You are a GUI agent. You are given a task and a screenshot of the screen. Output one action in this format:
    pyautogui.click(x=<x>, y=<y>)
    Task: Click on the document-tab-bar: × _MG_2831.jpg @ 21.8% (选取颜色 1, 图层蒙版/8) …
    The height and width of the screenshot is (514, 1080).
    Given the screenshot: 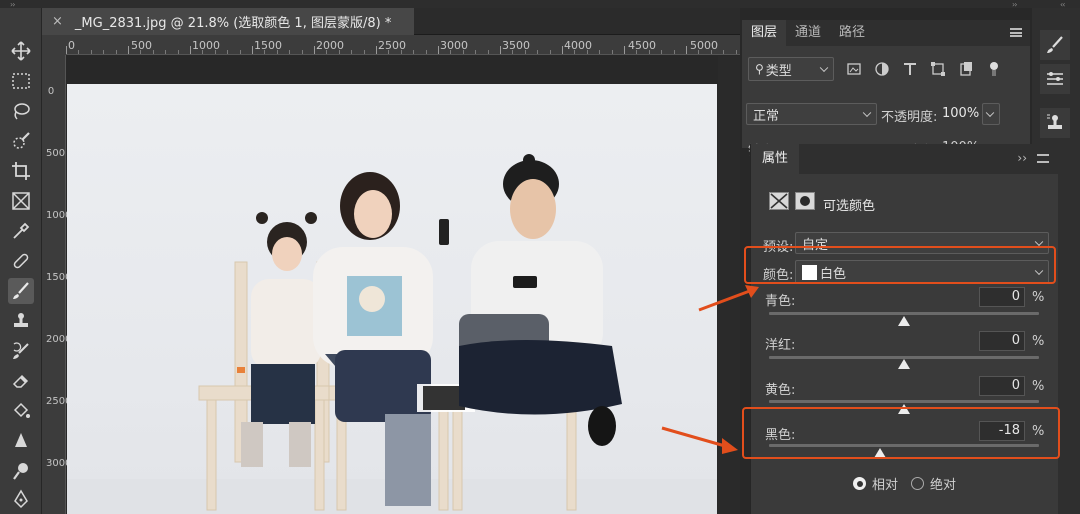 What is the action you would take?
    pyautogui.click(x=391, y=21)
    